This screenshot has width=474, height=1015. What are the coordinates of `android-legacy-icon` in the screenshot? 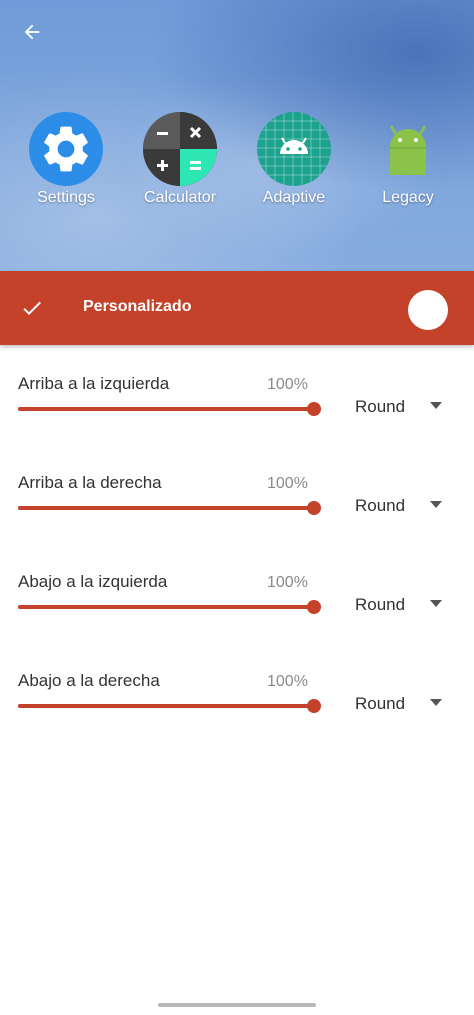 It's located at (408, 149).